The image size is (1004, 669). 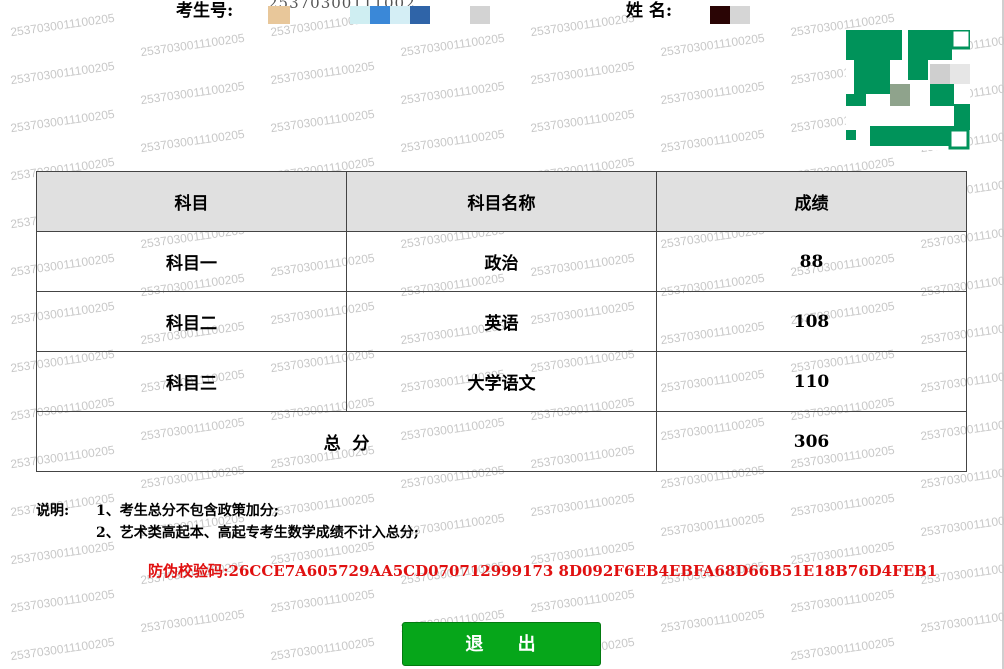 What do you see at coordinates (188, 571) in the screenshot?
I see `verification-label: 防伪校验码:` at bounding box center [188, 571].